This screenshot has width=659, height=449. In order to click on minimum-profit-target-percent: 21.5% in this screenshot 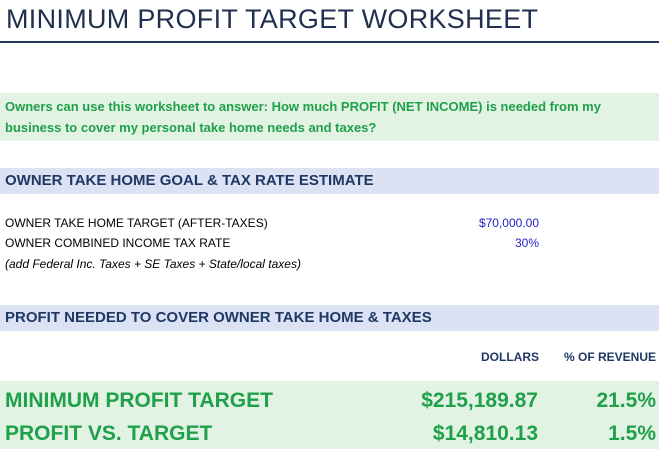, I will do `click(626, 400)`.